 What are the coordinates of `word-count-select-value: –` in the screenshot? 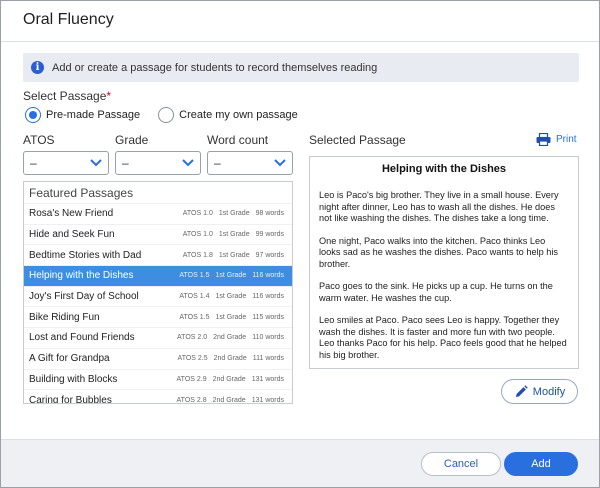 It's located at (217, 163).